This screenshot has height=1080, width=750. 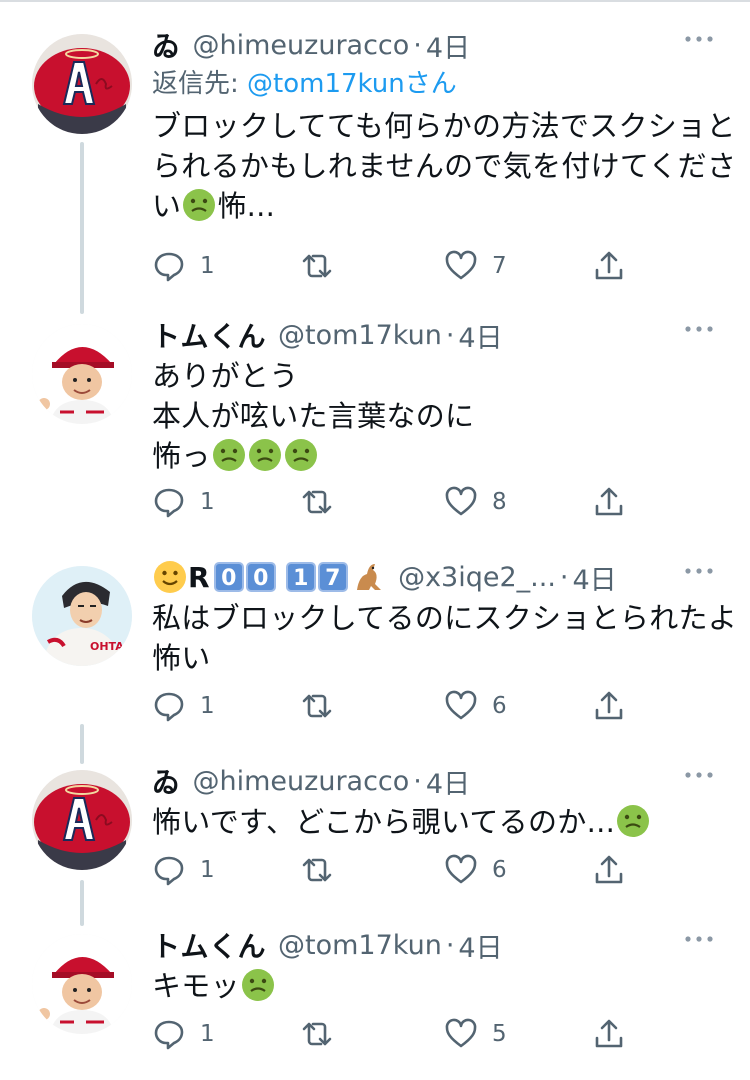 What do you see at coordinates (437, 986) in the screenshot?
I see `tweet-text: キモッ` at bounding box center [437, 986].